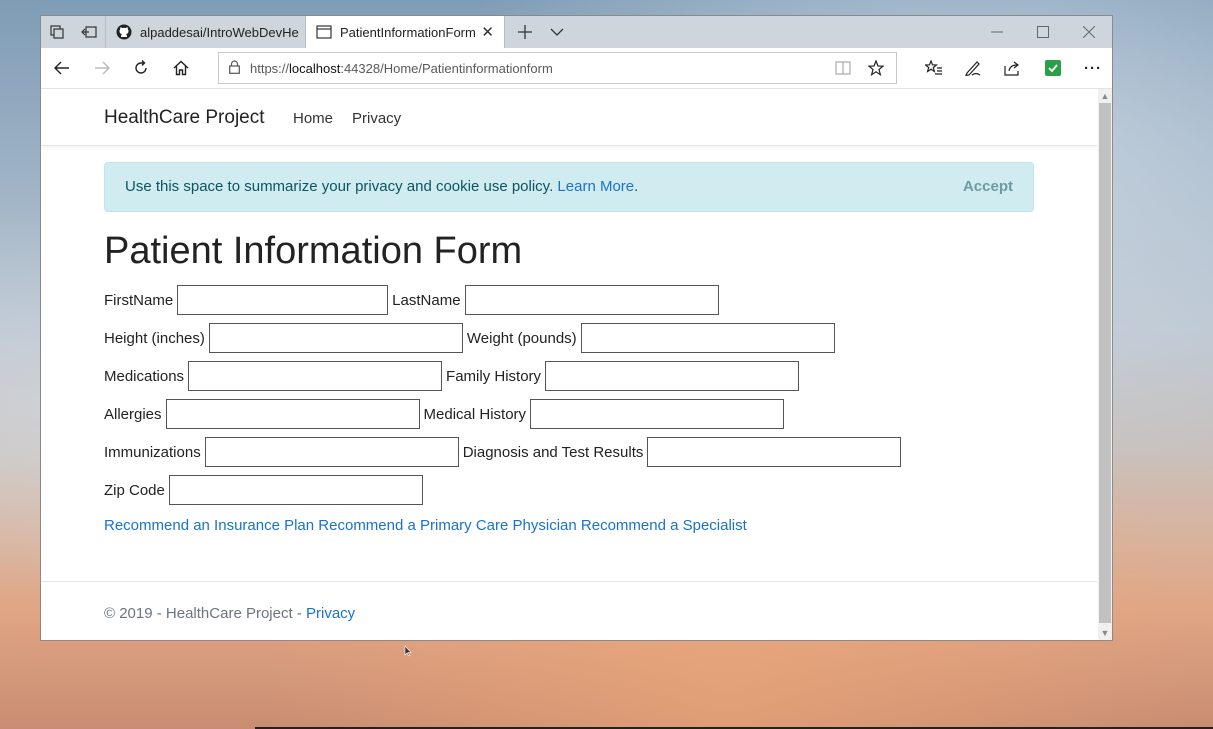 This screenshot has height=729, width=1213. Describe the element at coordinates (313, 251) in the screenshot. I see `page-title: Patient Information Form` at that location.